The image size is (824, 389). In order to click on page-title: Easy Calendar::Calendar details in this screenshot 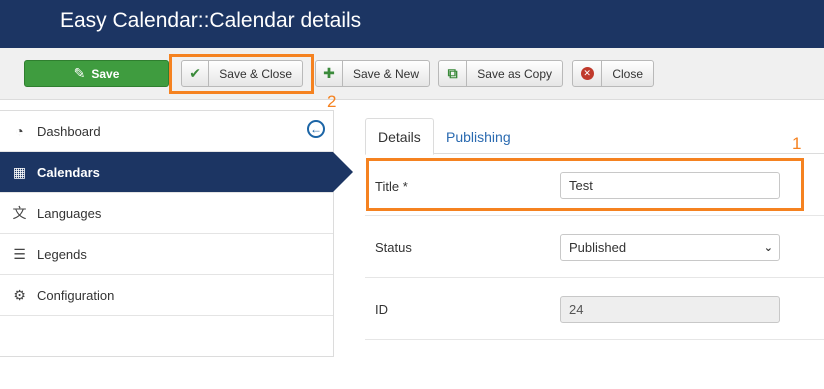, I will do `click(211, 20)`.